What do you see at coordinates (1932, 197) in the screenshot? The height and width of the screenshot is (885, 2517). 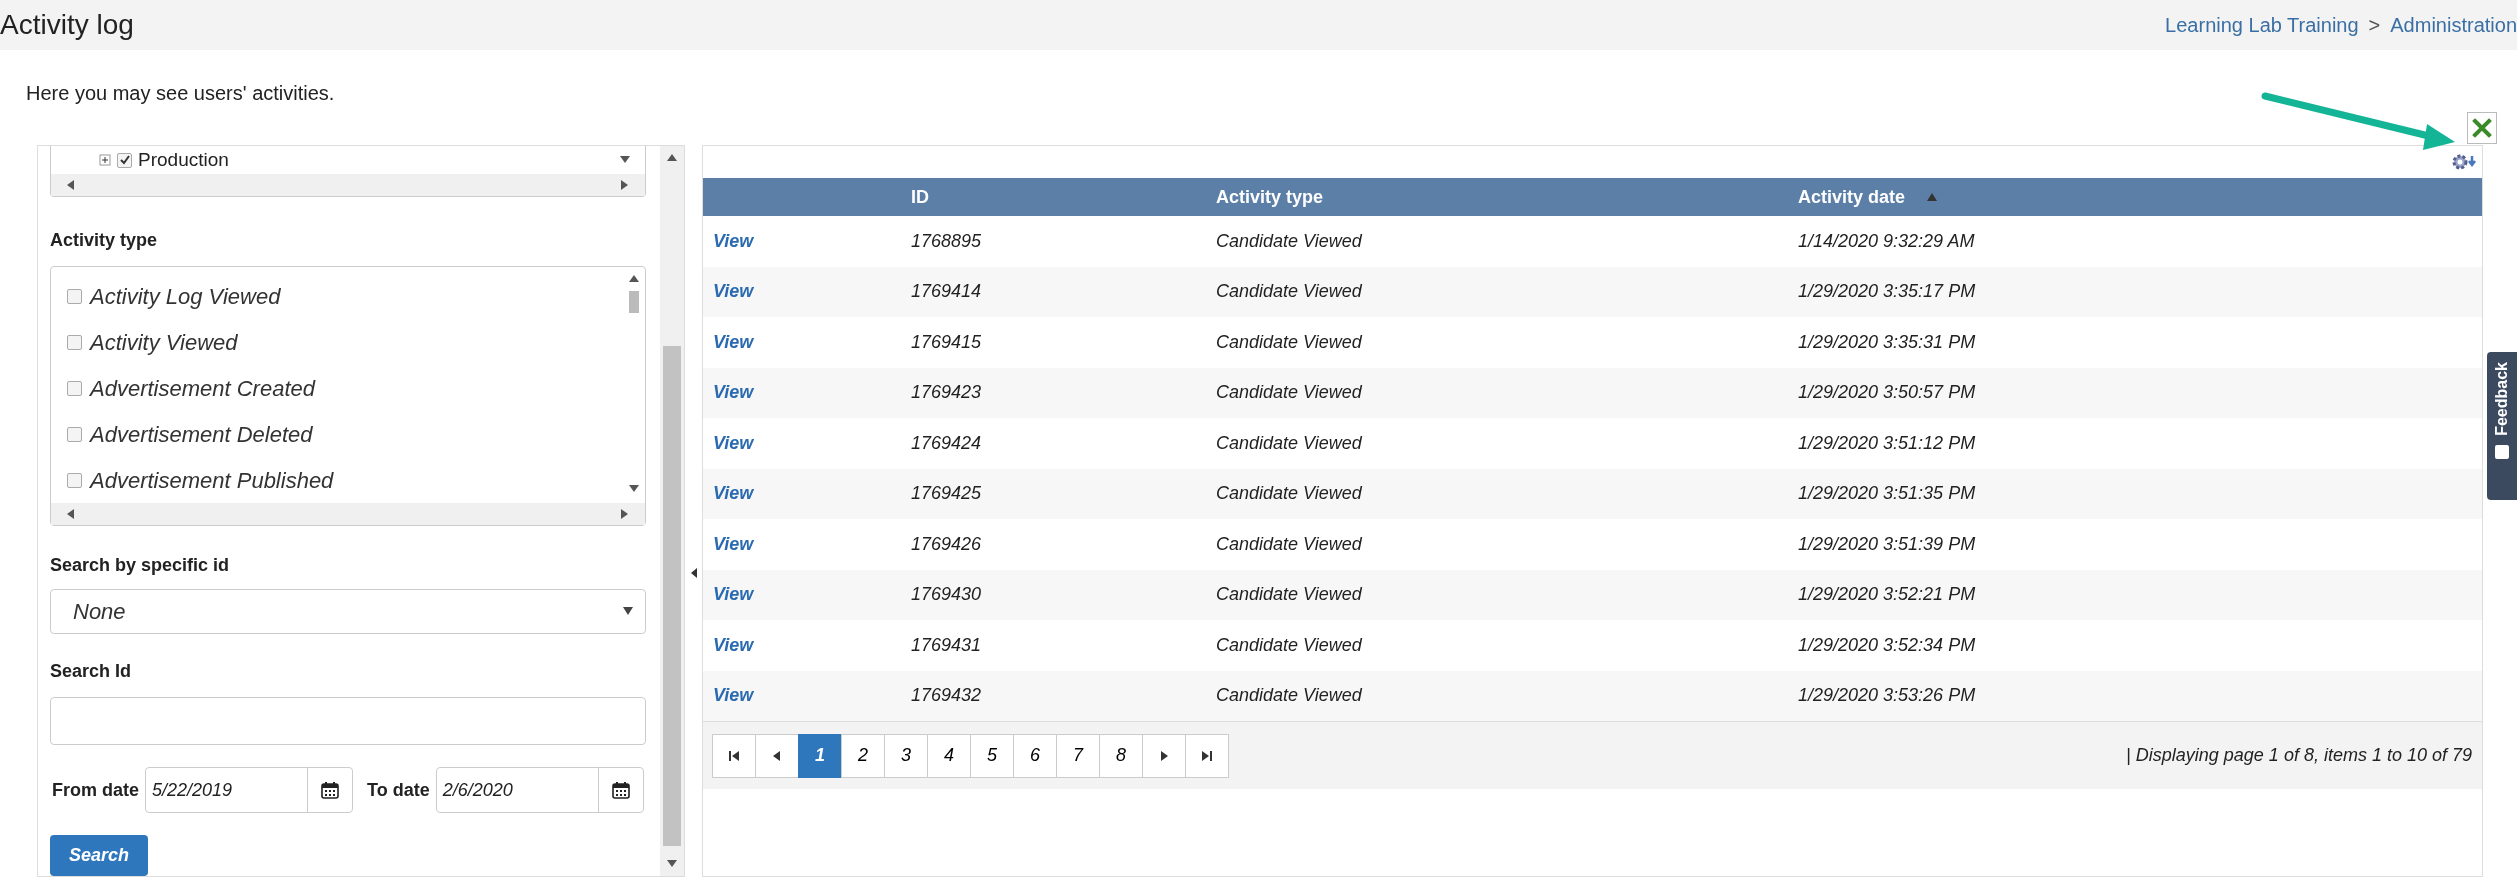 I see `sort-arrow-icon` at bounding box center [1932, 197].